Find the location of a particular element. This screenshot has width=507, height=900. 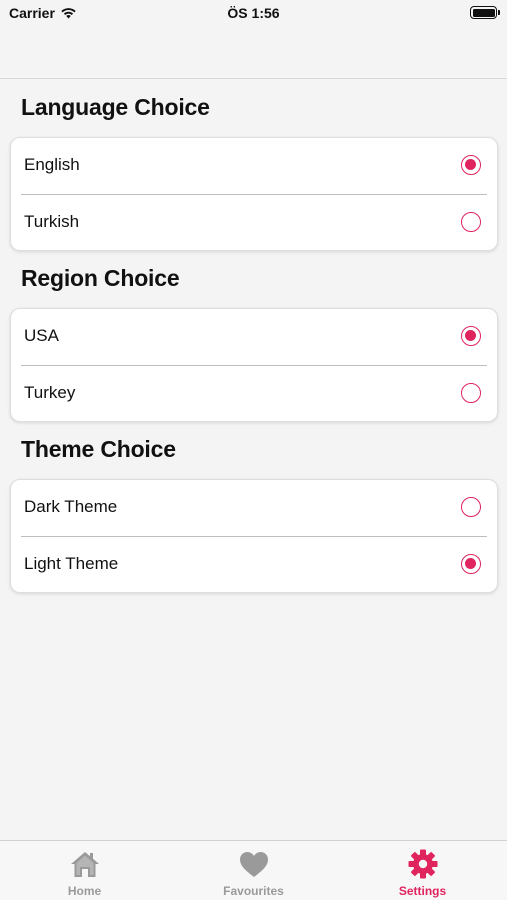

heart-icon is located at coordinates (253, 864).